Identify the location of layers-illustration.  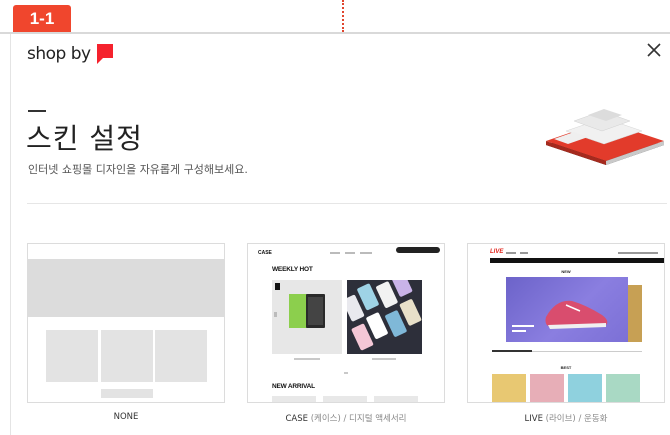
(605, 137).